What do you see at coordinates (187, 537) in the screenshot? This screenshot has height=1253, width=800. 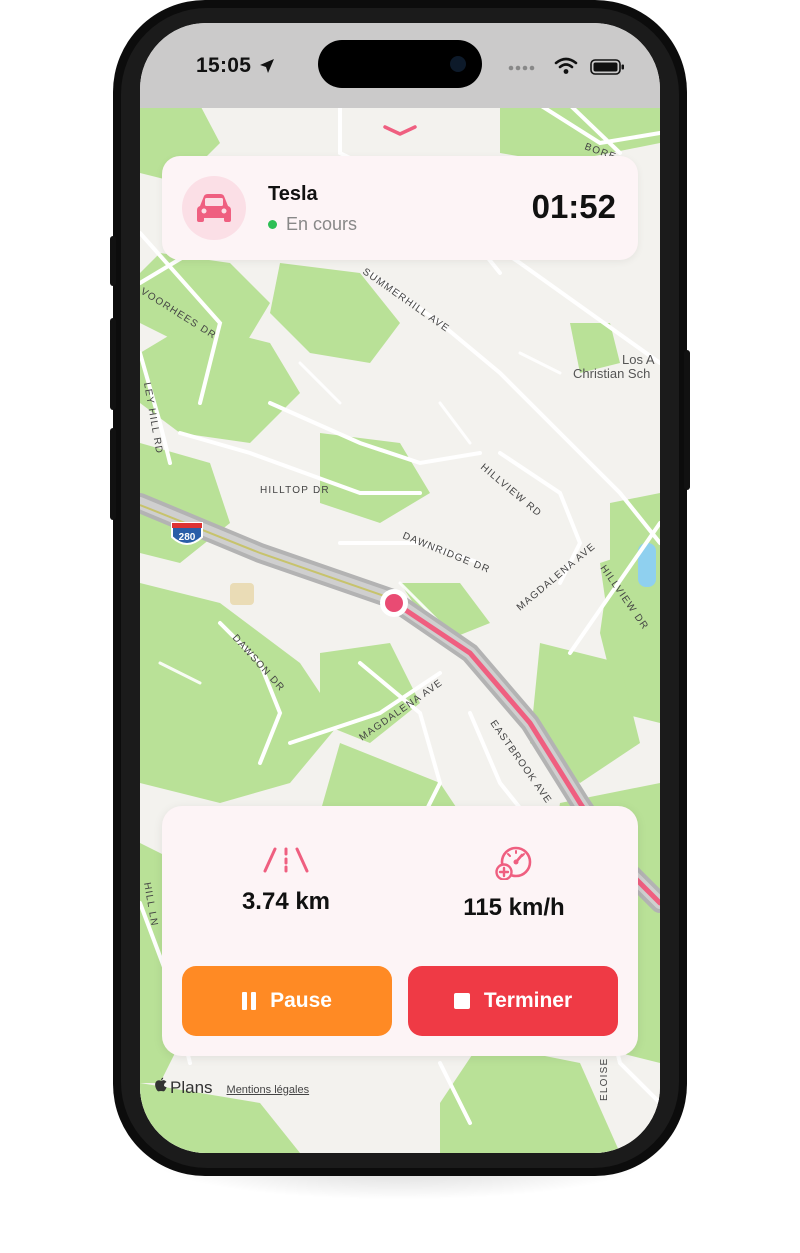 I see `map-label-280: 280` at bounding box center [187, 537].